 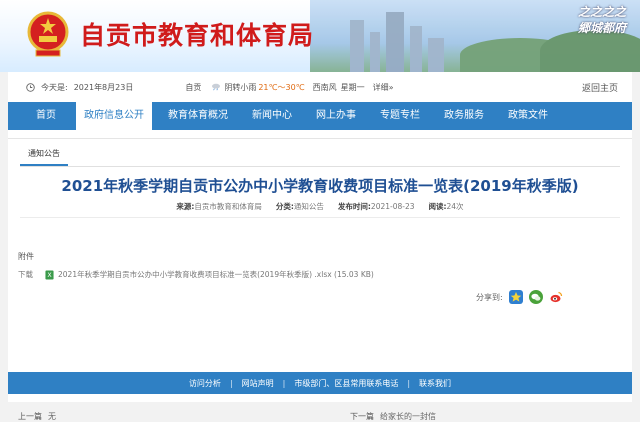 I want to click on meta-divider, so click(x=320, y=217).